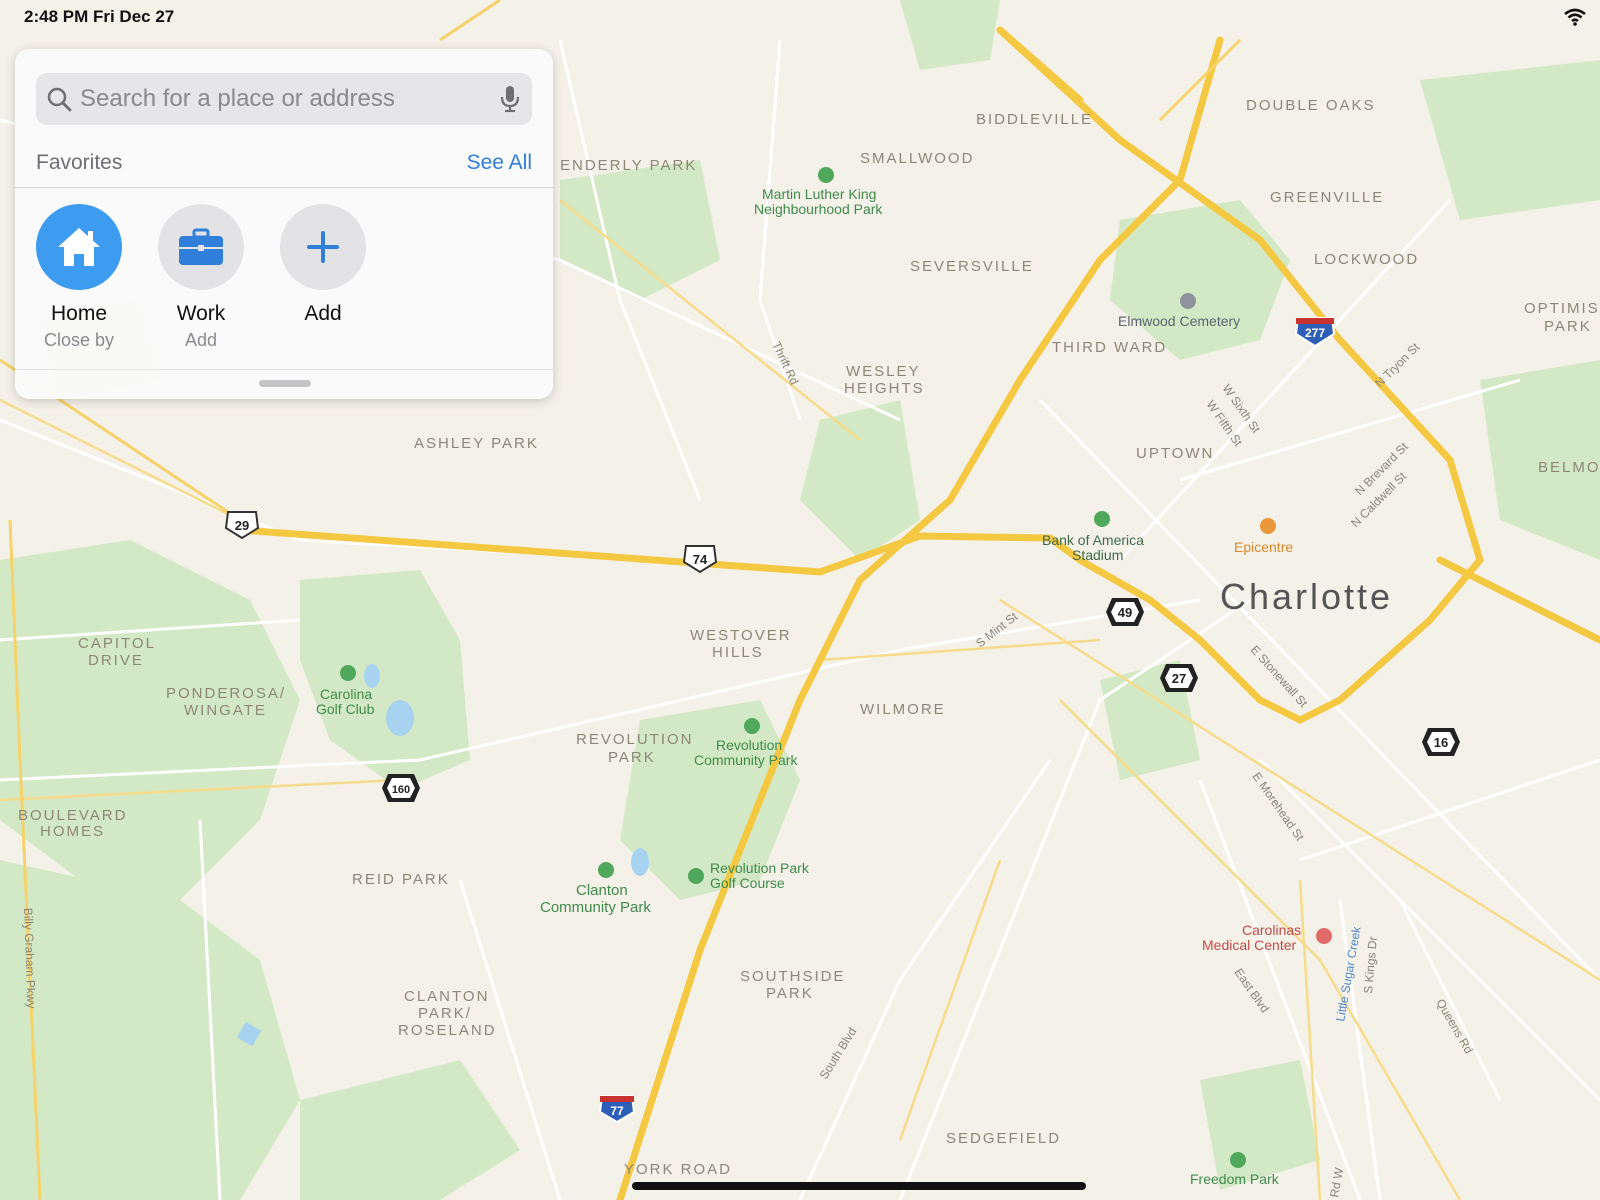  What do you see at coordinates (1306, 596) in the screenshot?
I see `label-charlotte: Charlotte` at bounding box center [1306, 596].